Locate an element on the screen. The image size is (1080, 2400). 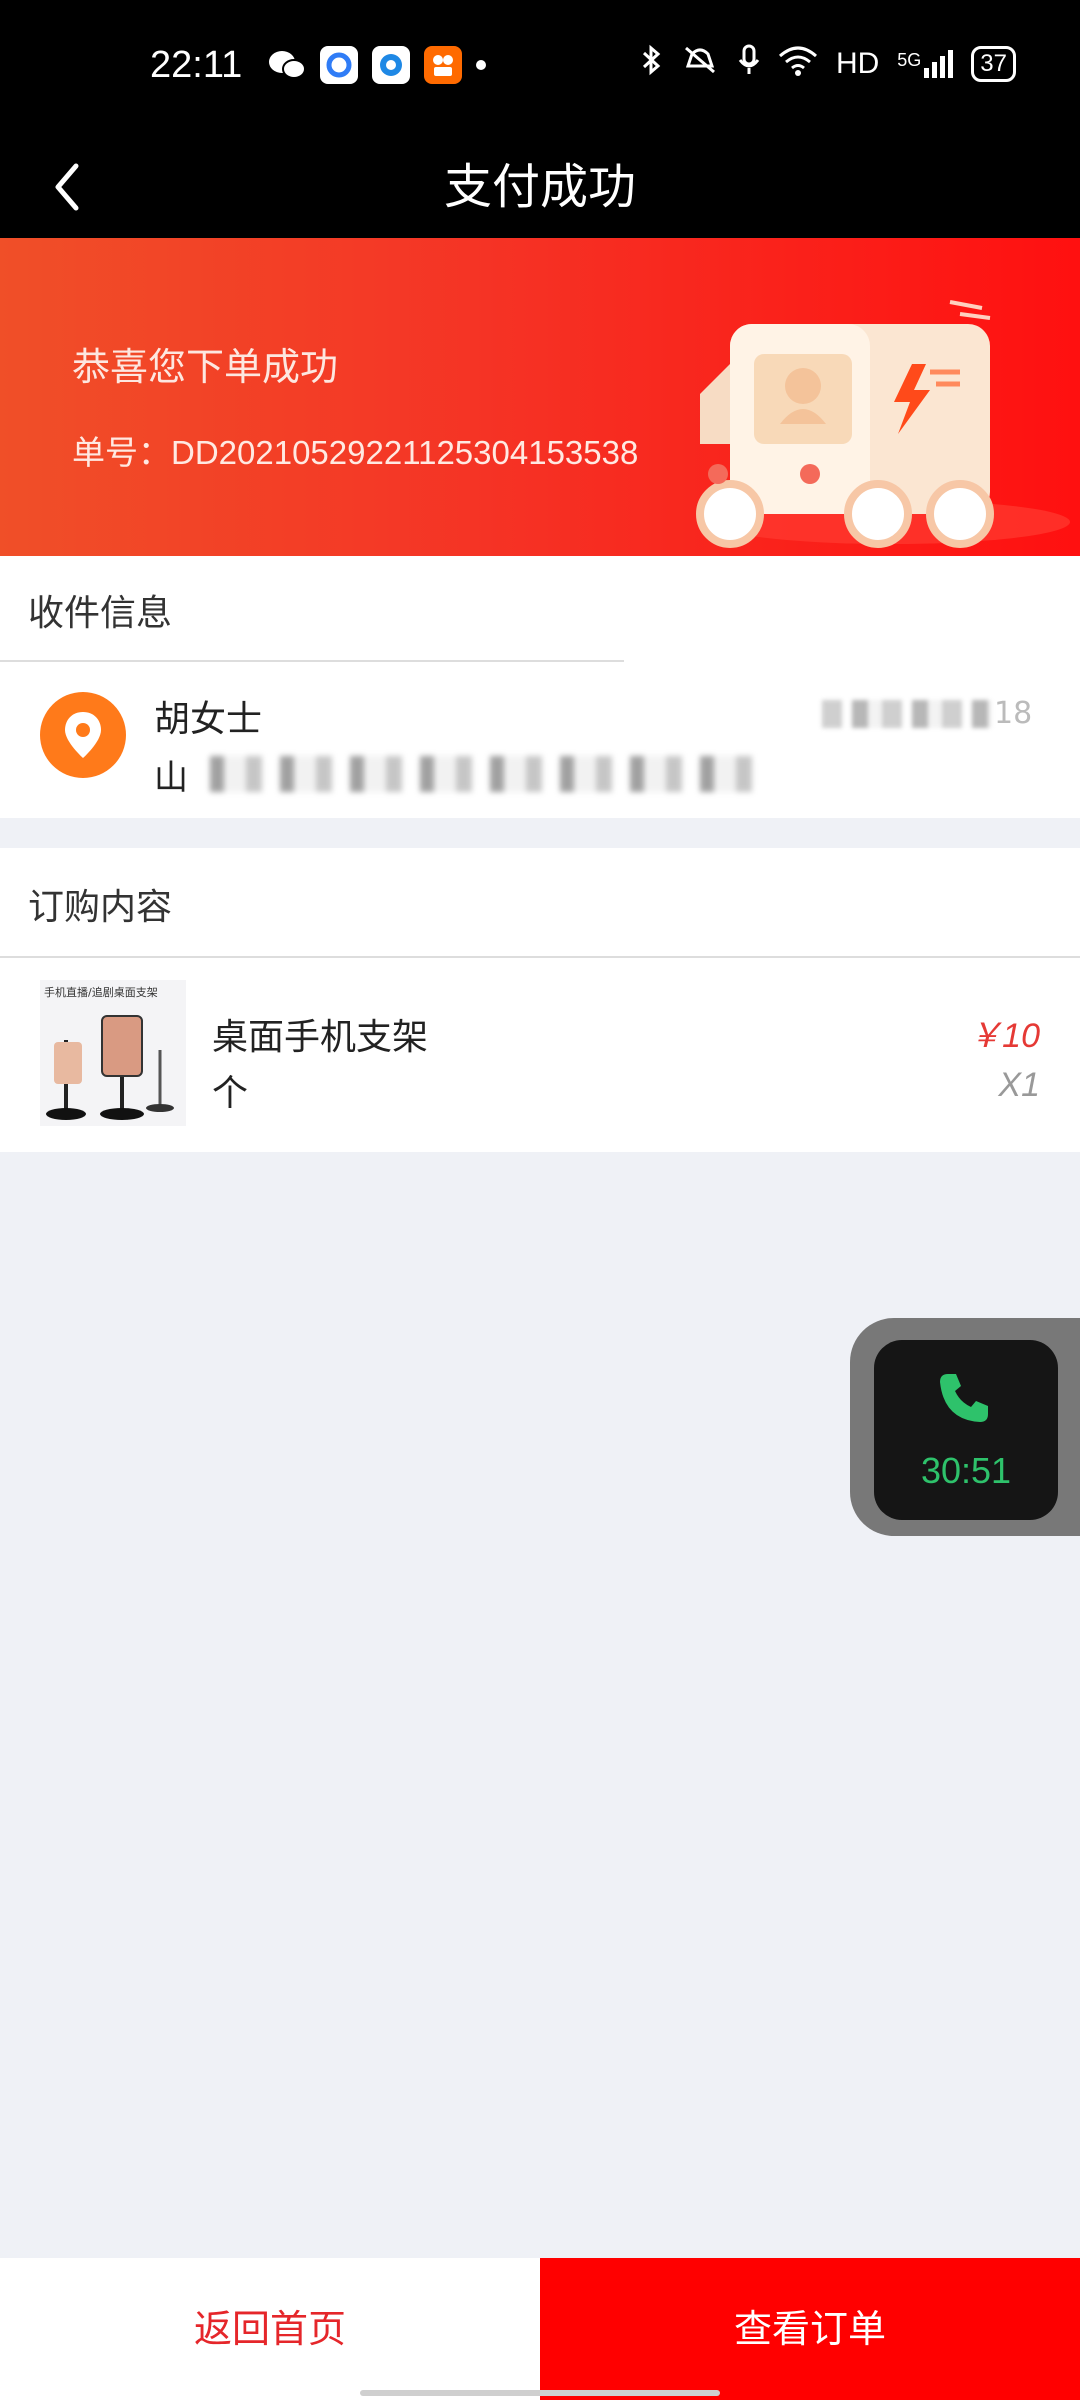
nav-bar: 支付成功 is located at coordinates (540, 187).